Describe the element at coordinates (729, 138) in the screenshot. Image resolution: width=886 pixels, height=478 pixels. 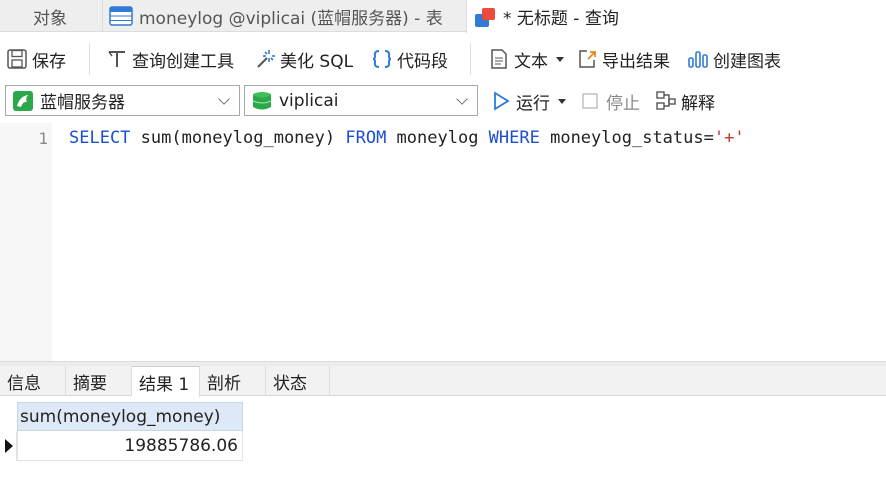
I see `string-literal: '+'` at that location.